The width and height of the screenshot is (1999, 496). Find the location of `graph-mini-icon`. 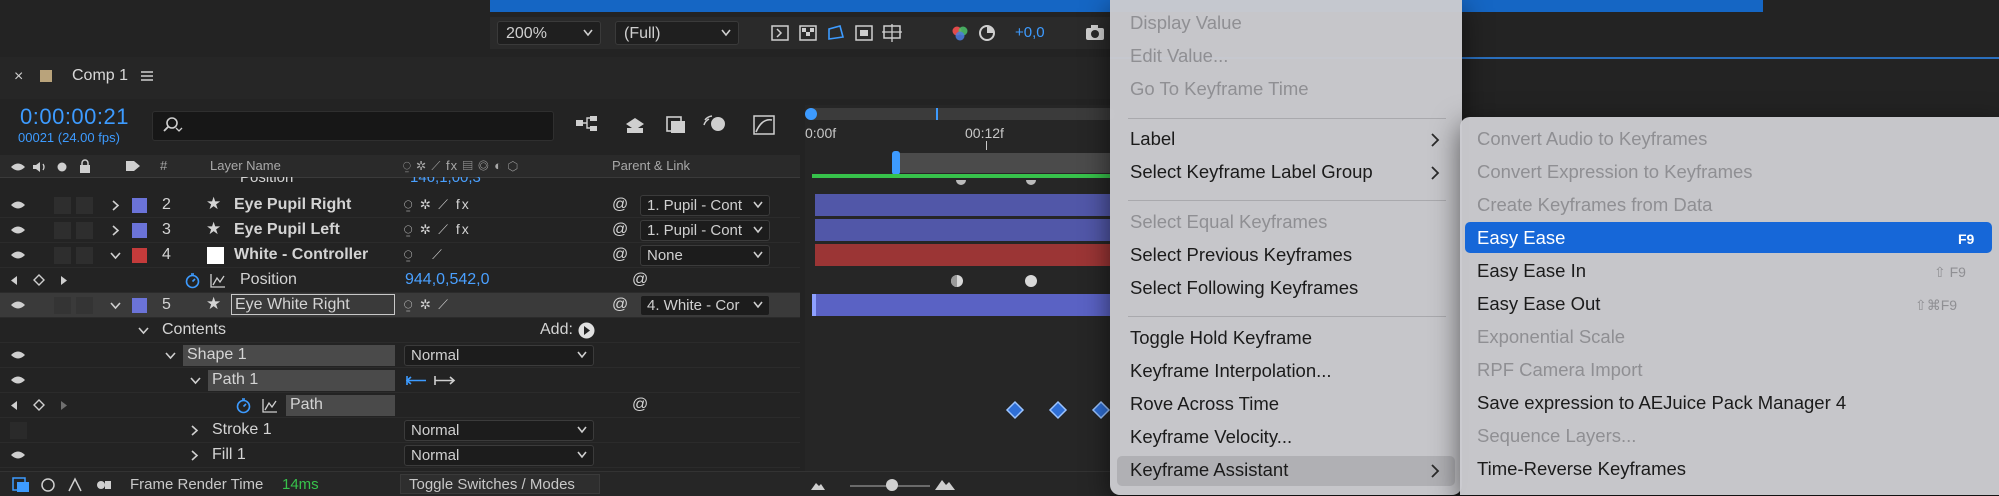

graph-mini-icon is located at coordinates (76, 485).